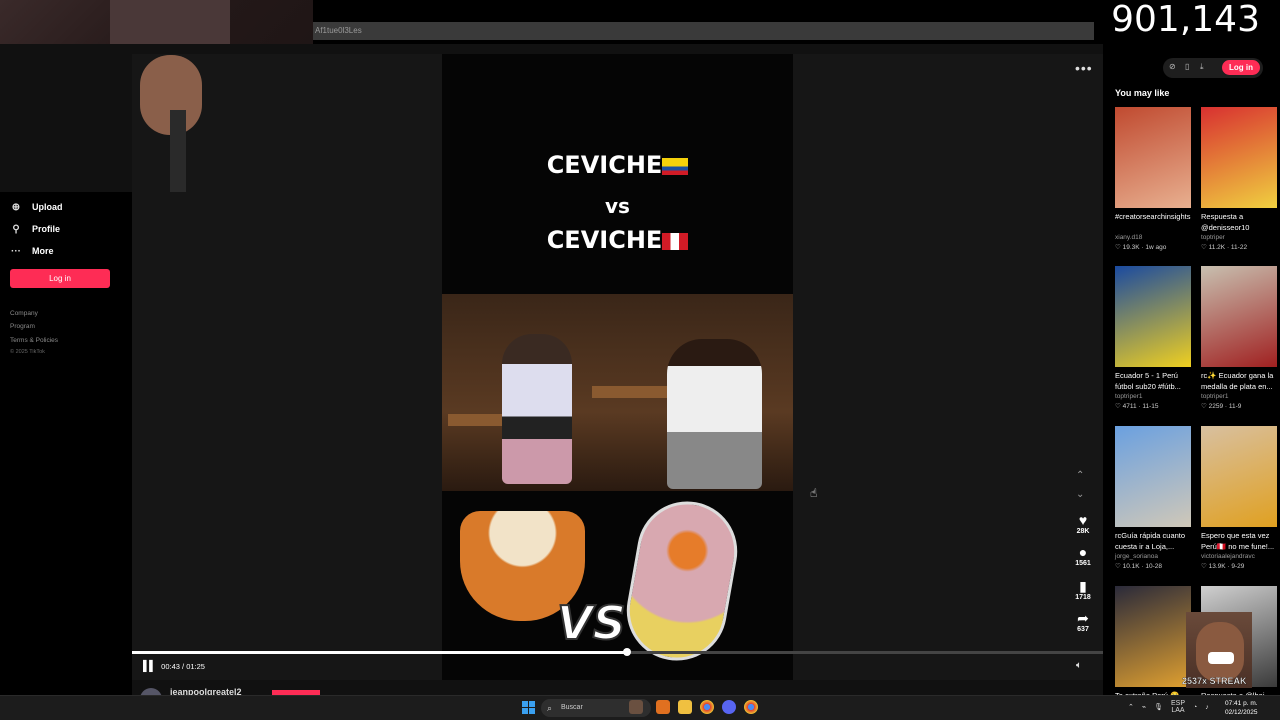 The height and width of the screenshot is (720, 1280). I want to click on microphone, so click(178, 151).